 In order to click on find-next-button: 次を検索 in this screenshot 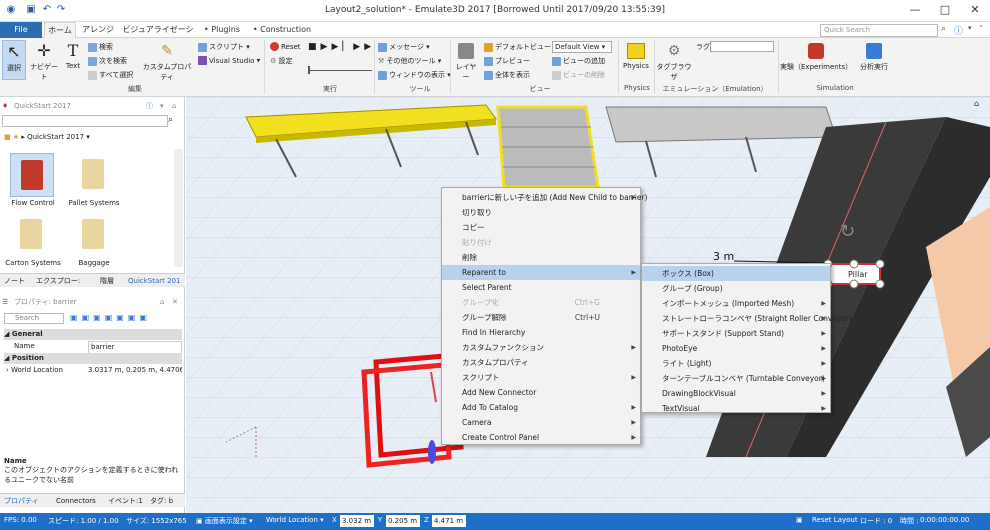, I will do `click(107, 61)`.